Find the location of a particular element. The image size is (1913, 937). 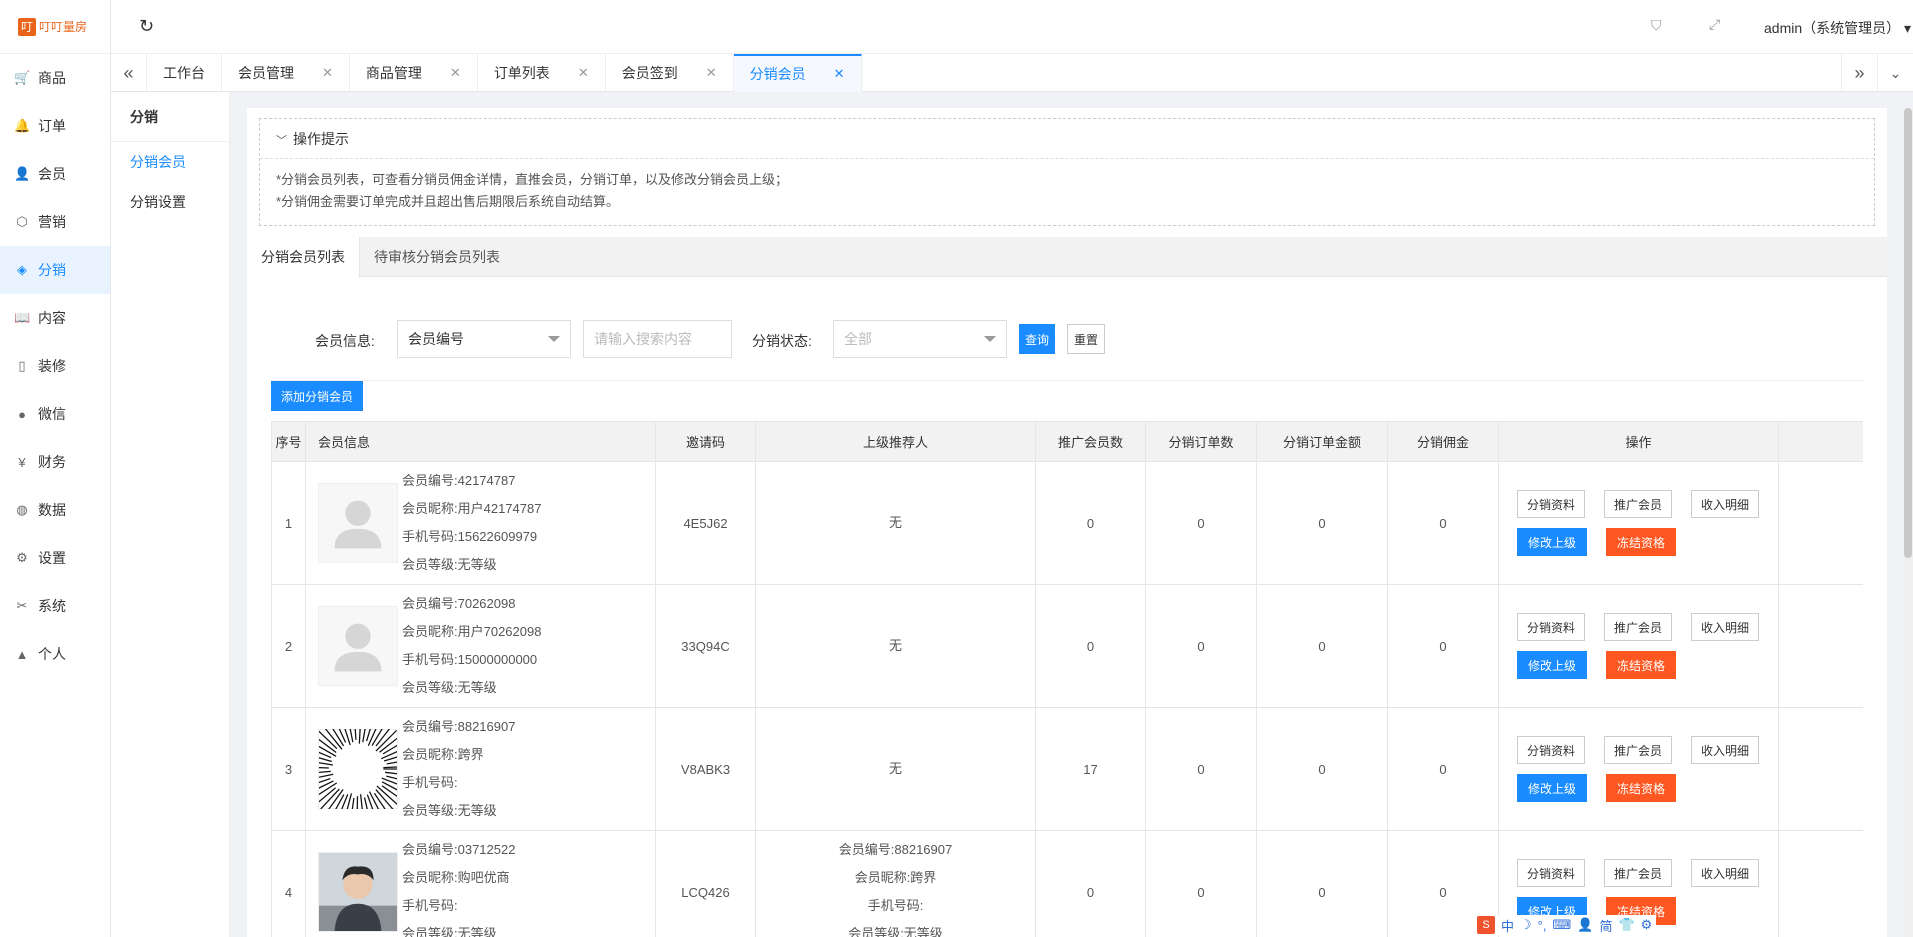

refresh-icon: ↻ is located at coordinates (146, 26).